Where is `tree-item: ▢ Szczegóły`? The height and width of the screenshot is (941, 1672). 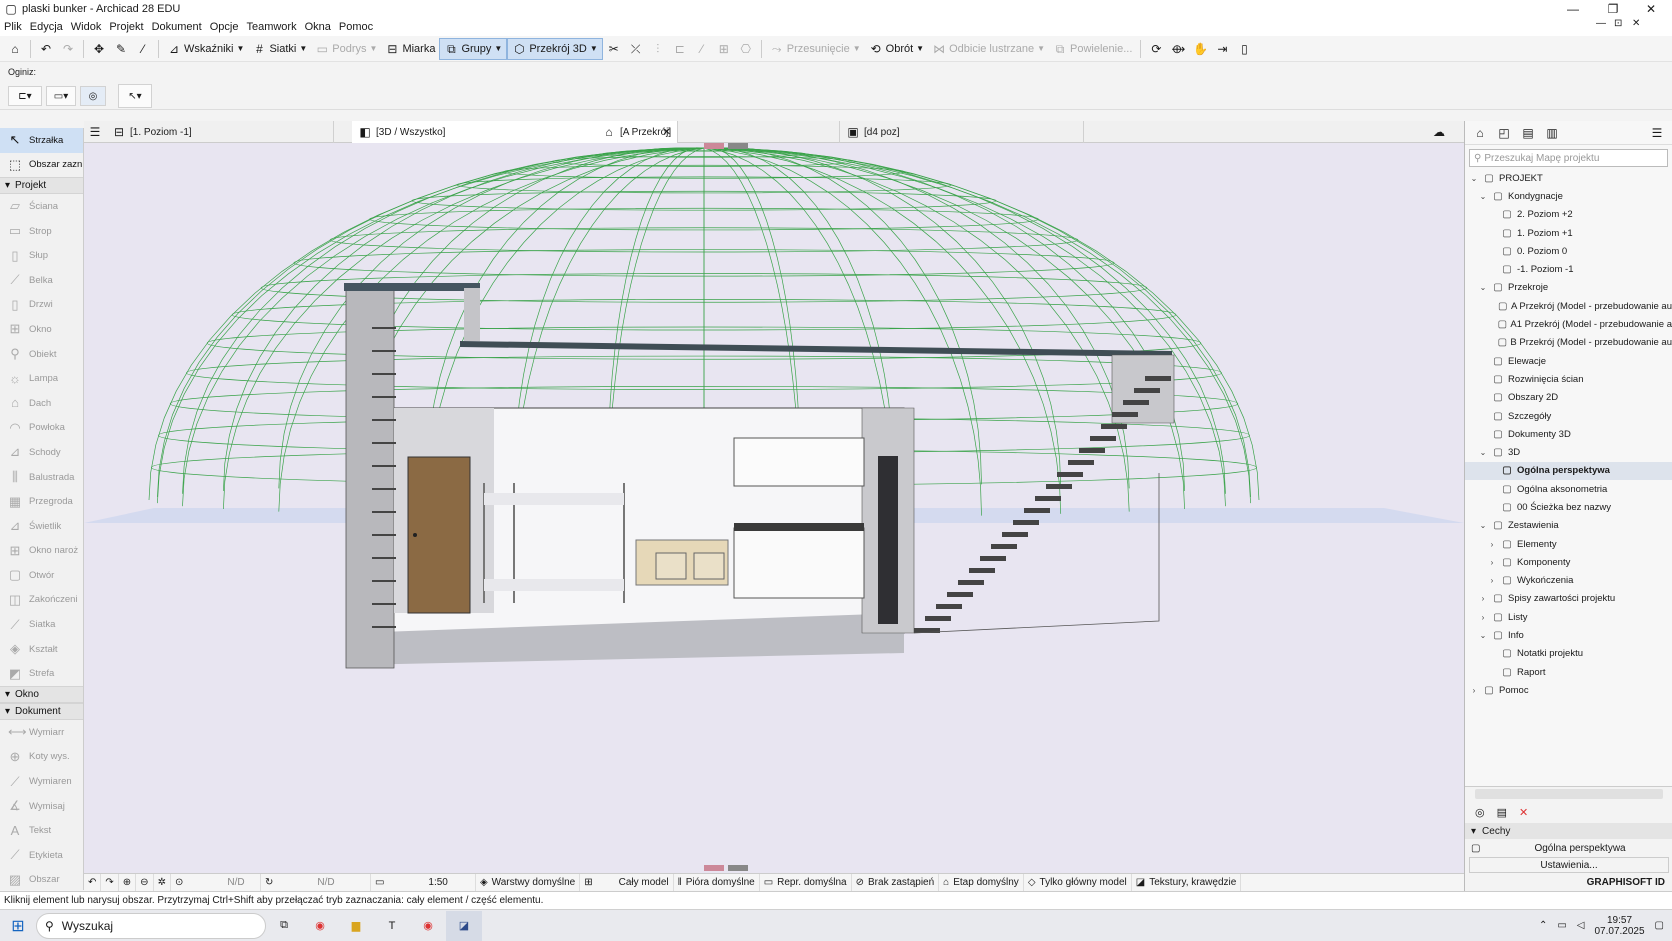 tree-item: ▢ Szczegóły is located at coordinates (1568, 416).